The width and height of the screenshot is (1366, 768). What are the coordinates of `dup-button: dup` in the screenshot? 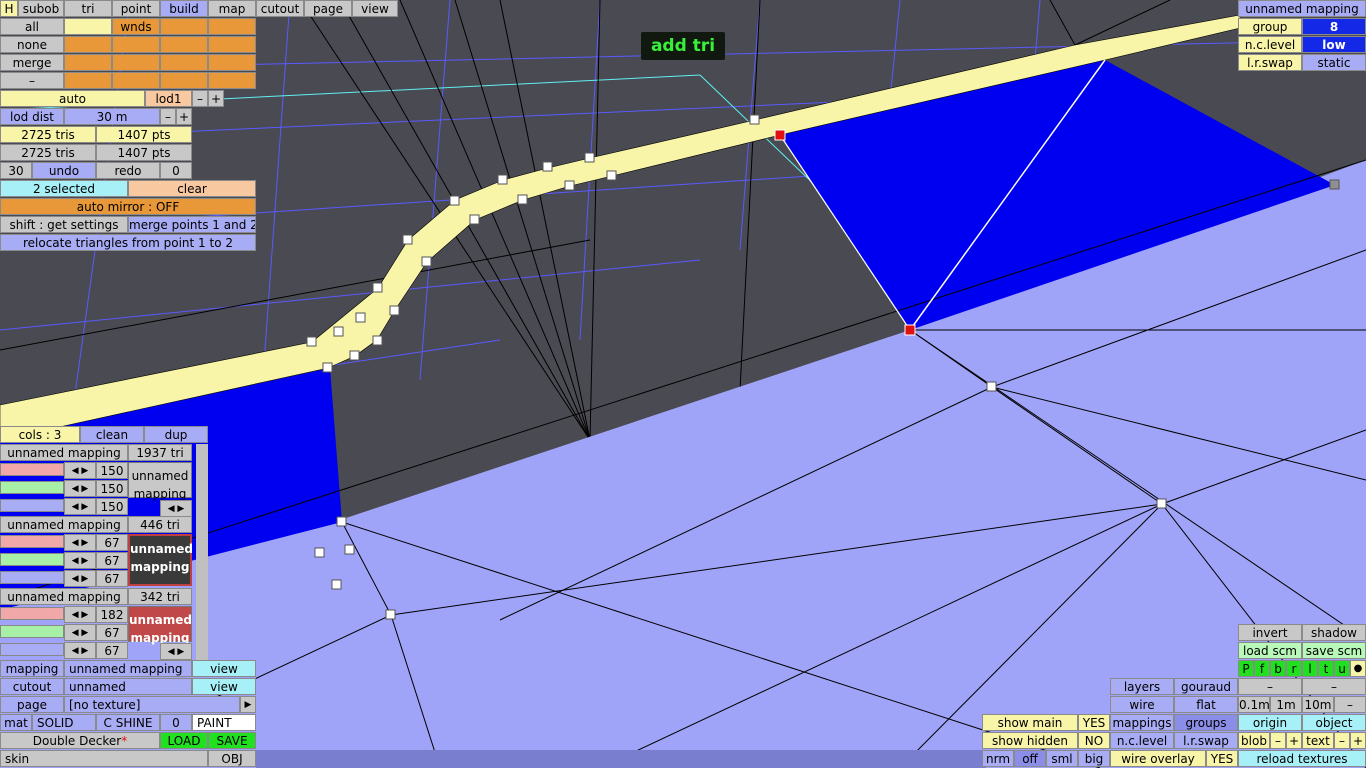 It's located at (176, 434).